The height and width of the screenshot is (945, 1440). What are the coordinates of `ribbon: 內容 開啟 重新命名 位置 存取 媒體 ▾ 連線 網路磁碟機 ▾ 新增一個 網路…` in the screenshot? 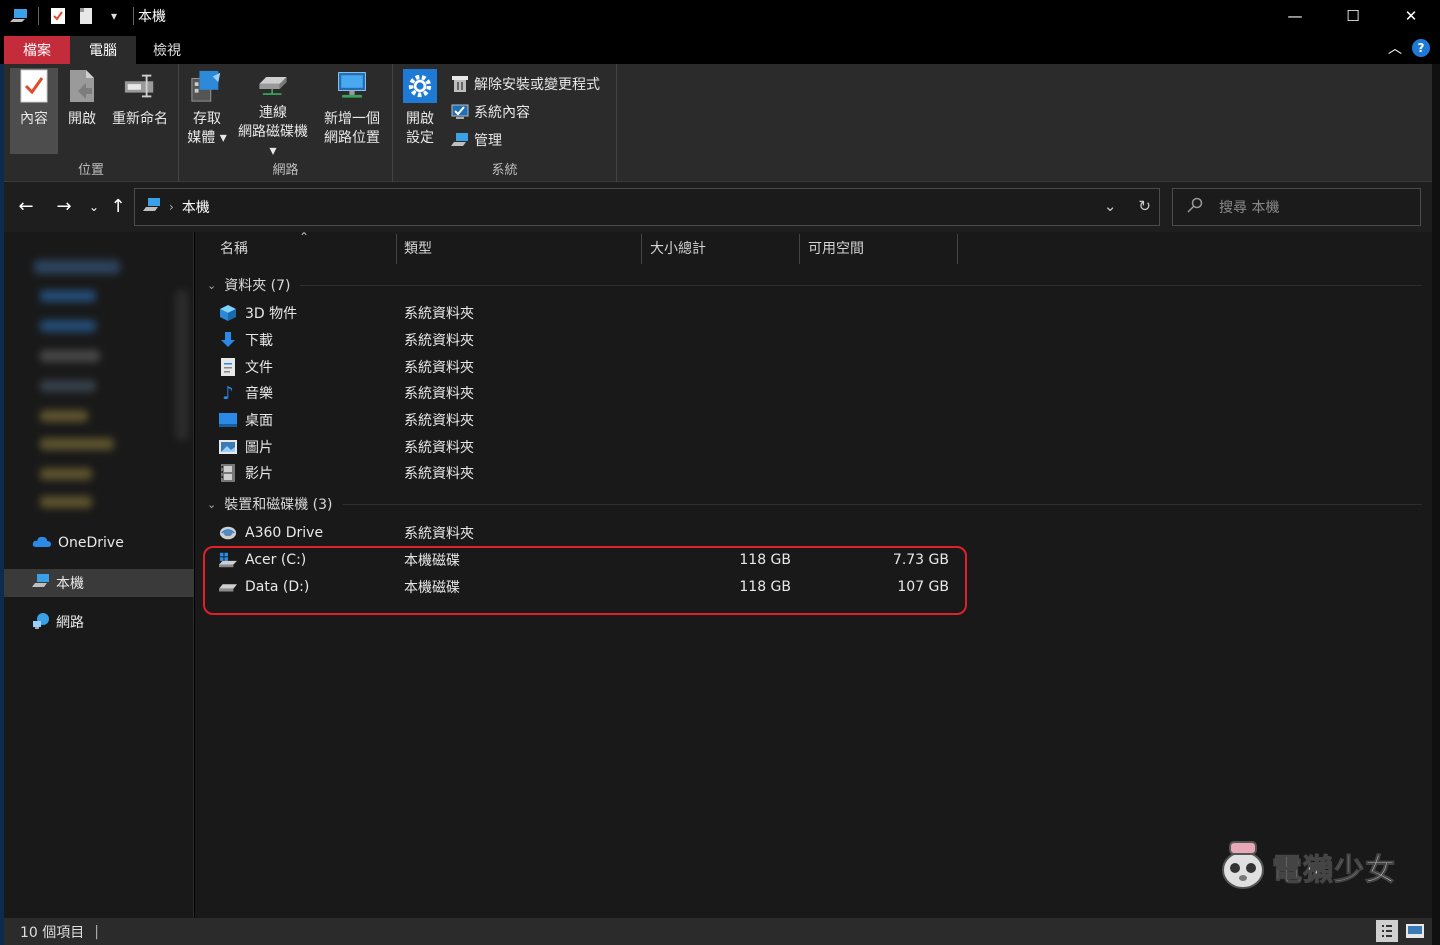 It's located at (718, 123).